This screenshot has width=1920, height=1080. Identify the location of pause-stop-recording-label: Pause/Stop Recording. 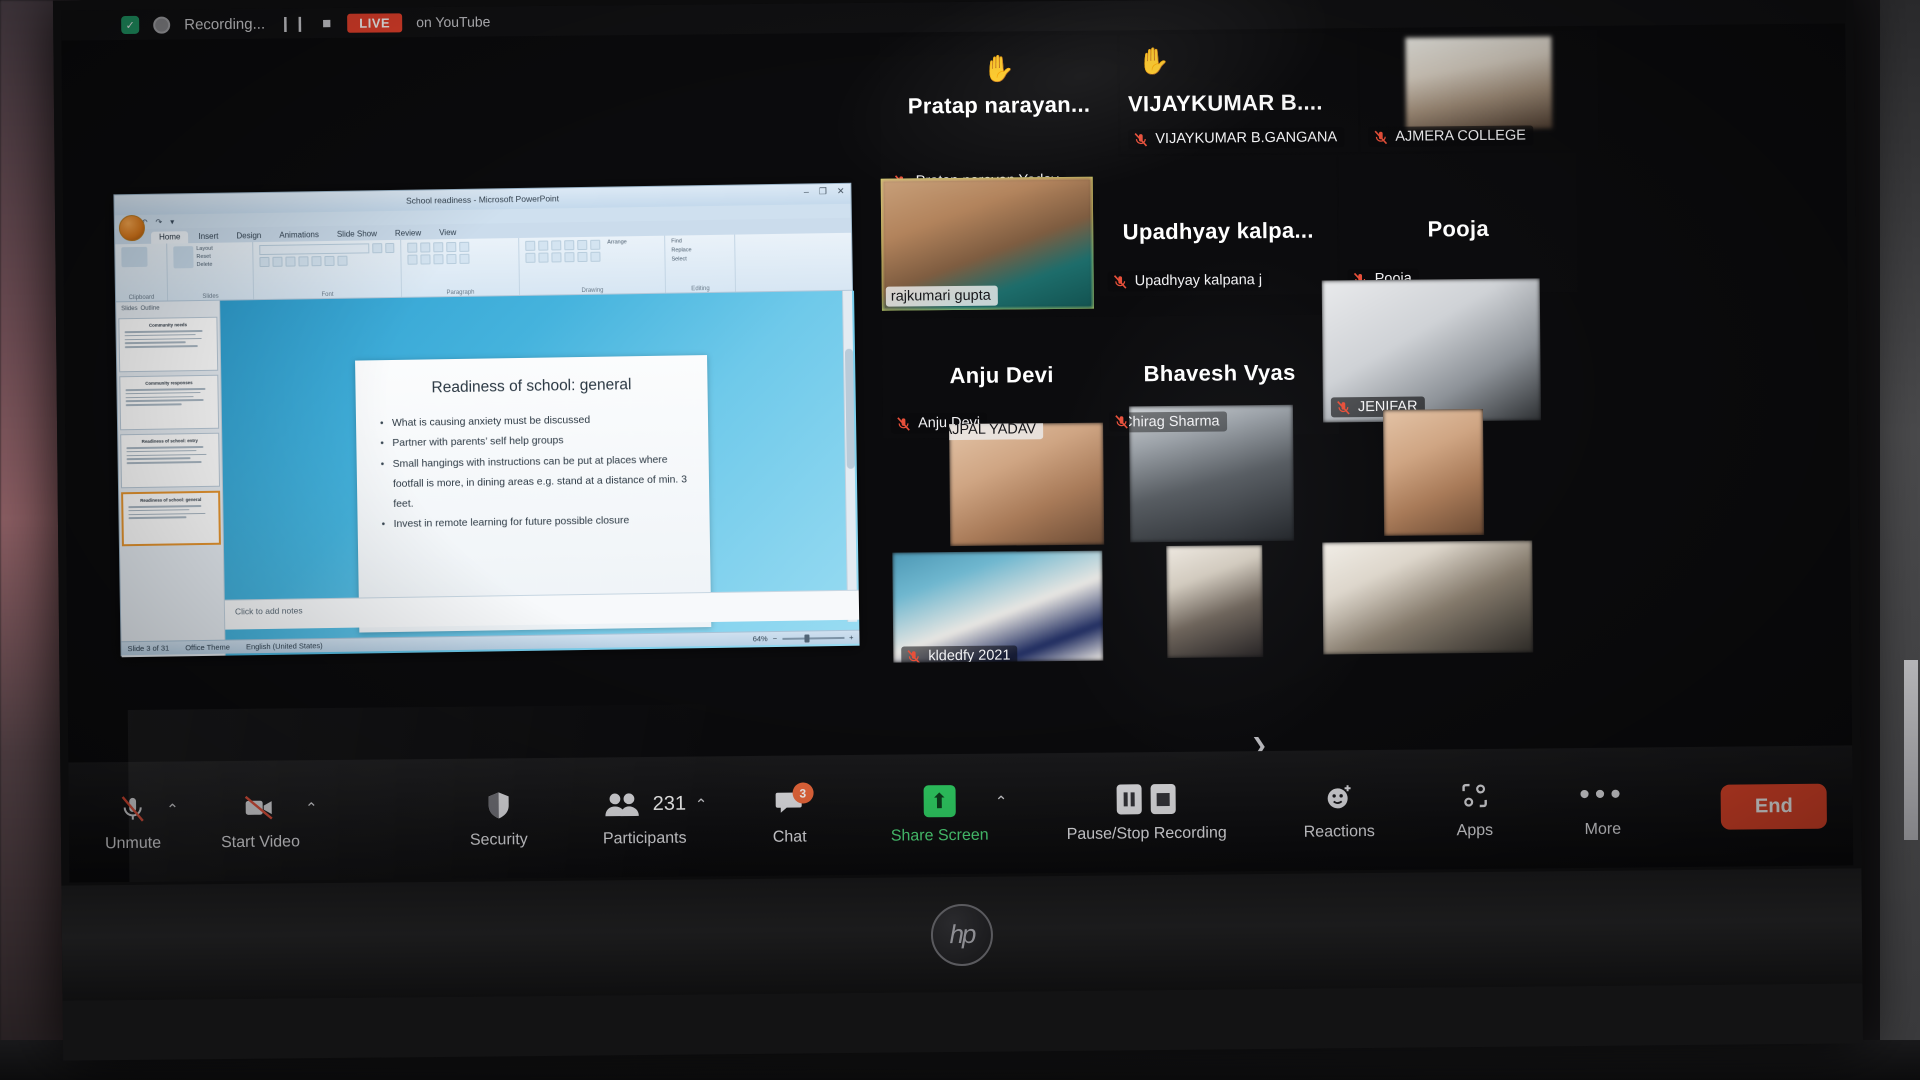
(1146, 833).